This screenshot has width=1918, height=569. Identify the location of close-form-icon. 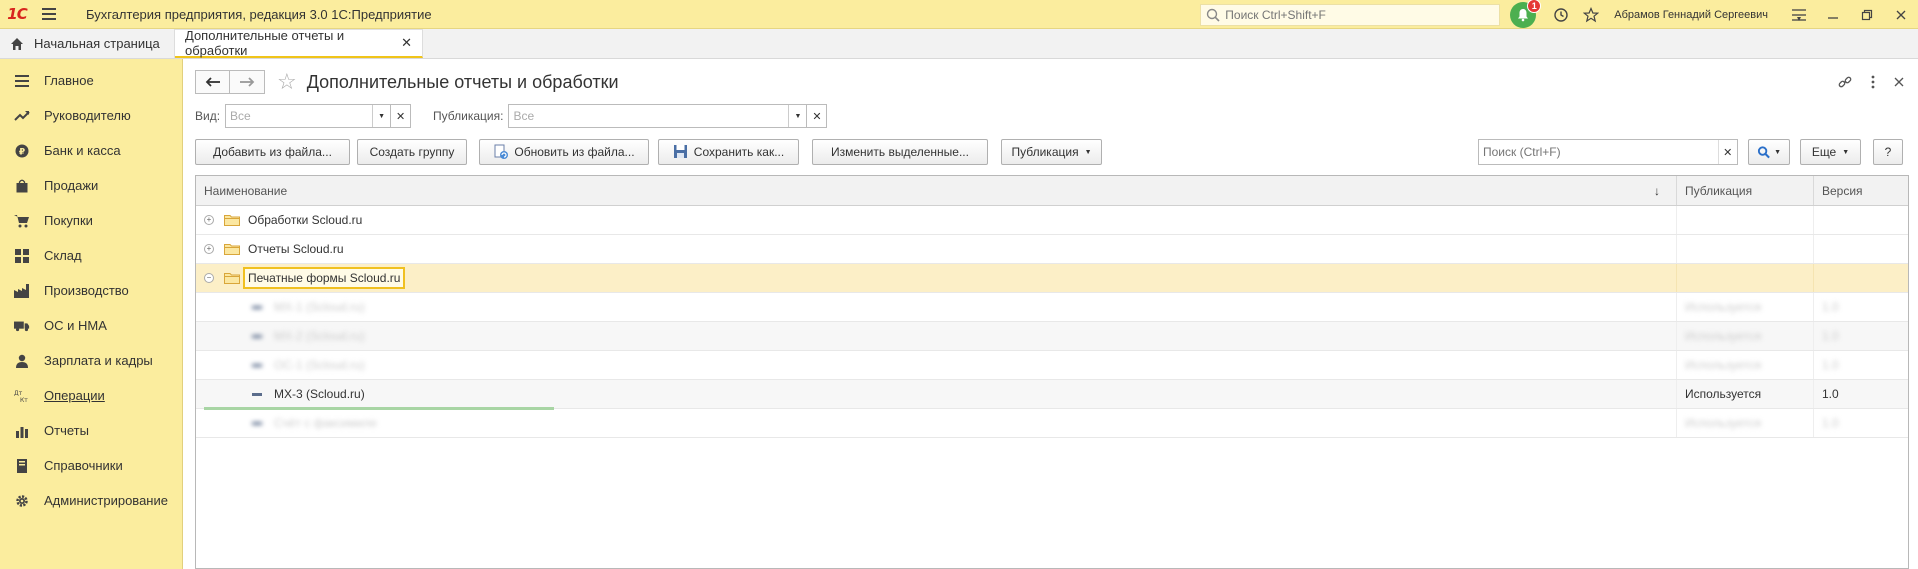
(1899, 82).